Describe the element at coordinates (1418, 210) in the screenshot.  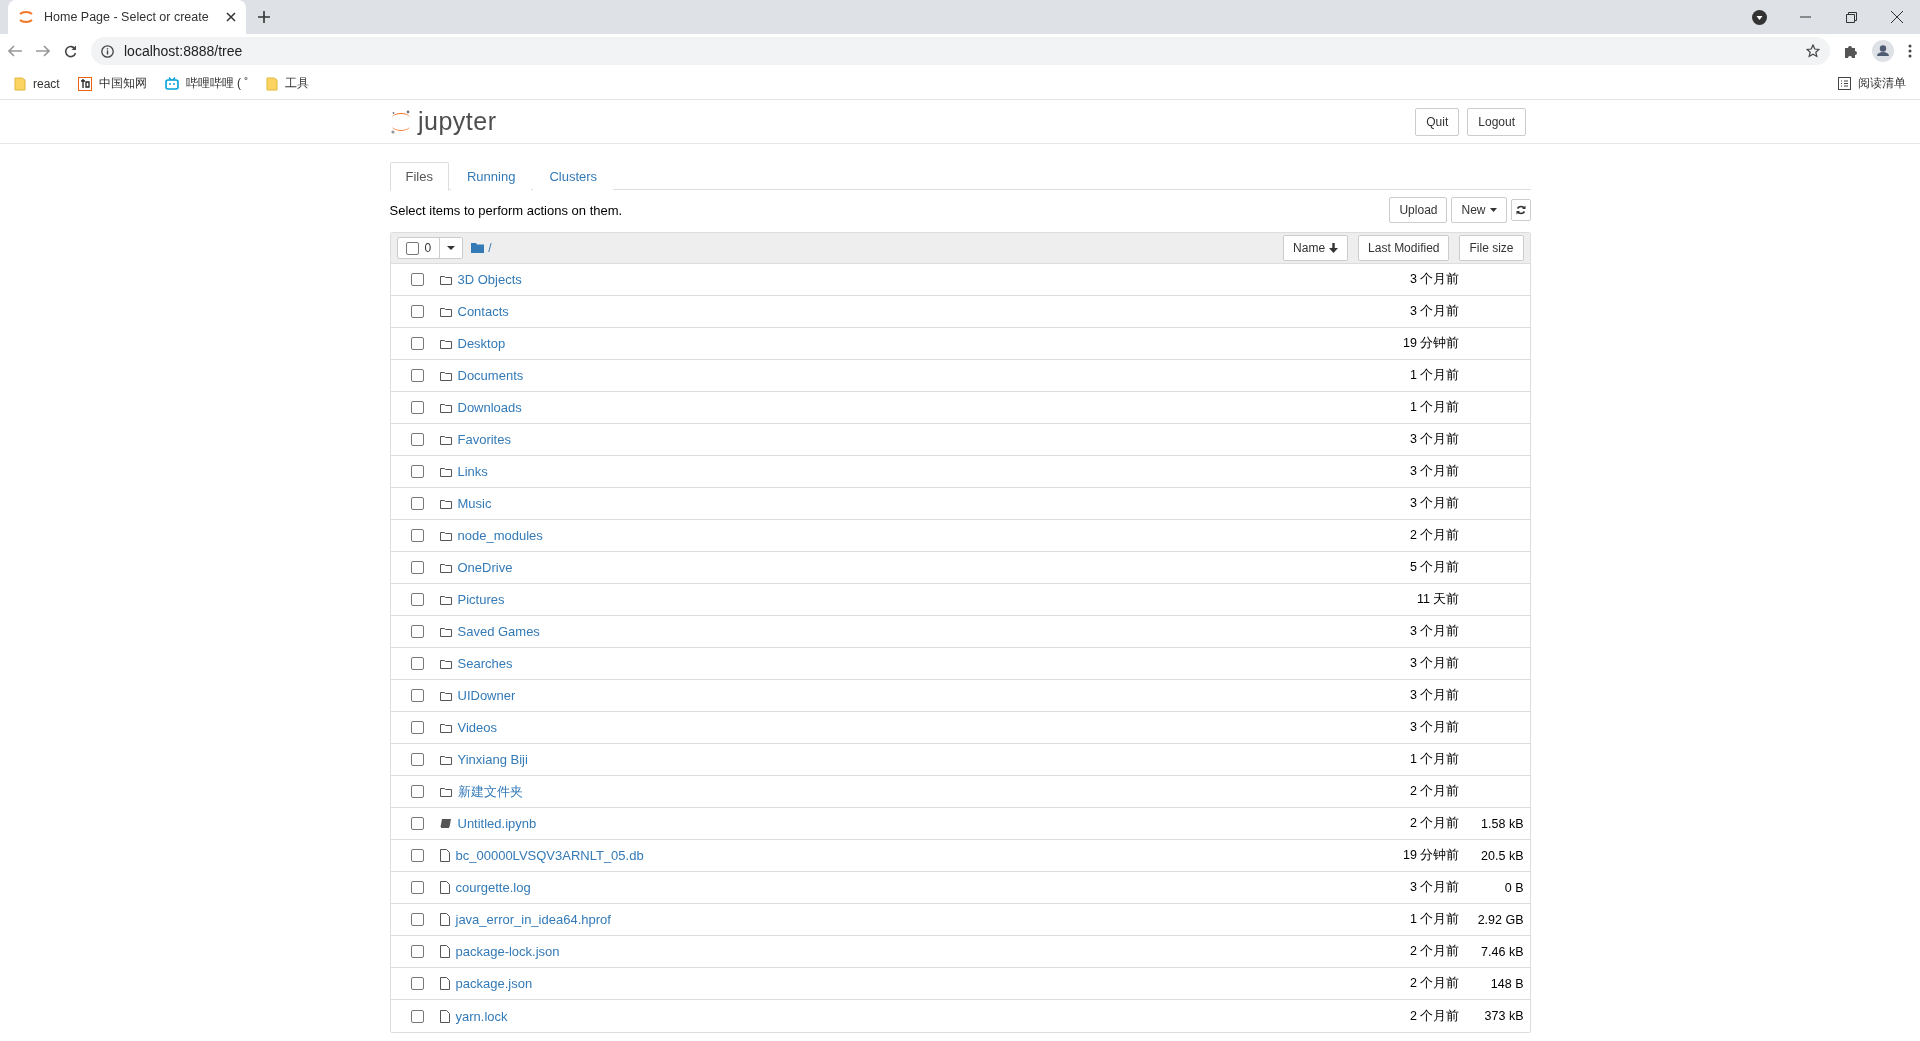
I see `toolbar-button: Upload` at that location.